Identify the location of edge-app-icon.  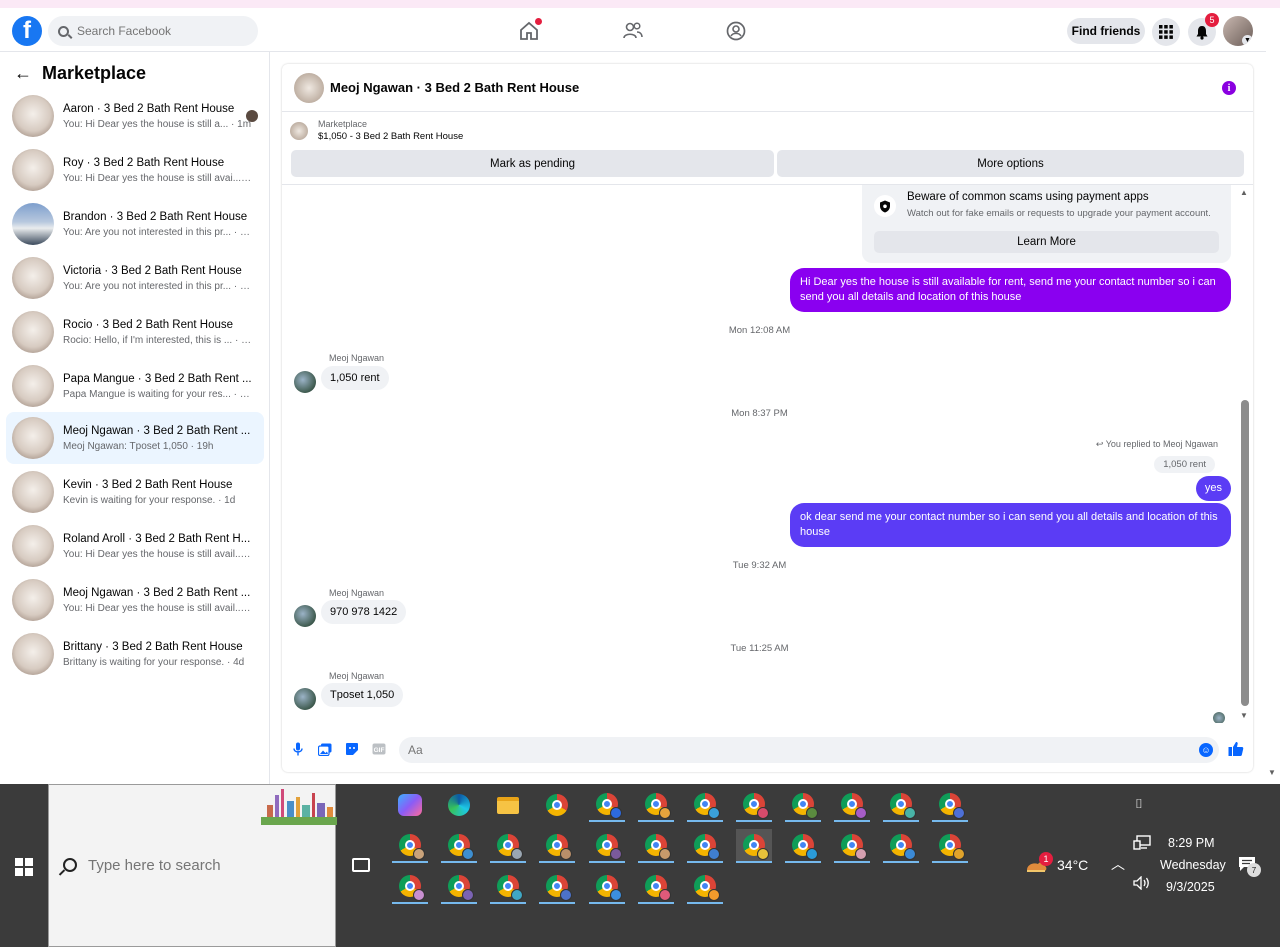
(459, 805).